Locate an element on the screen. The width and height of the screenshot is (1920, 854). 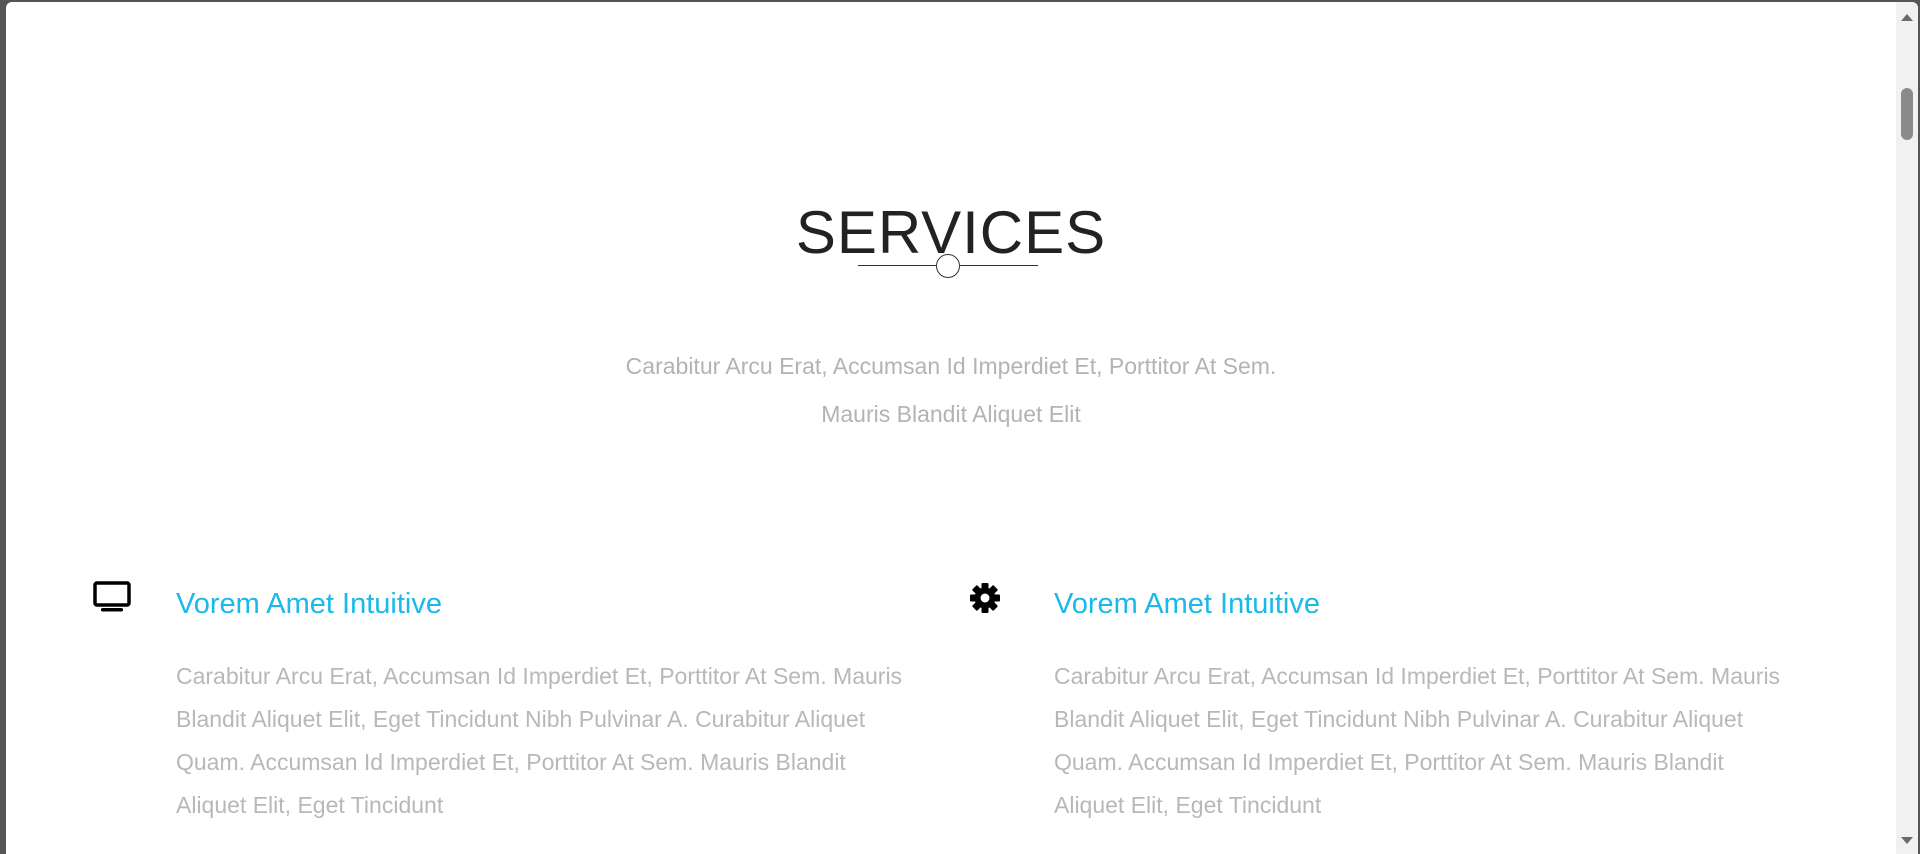
divider-circle is located at coordinates (948, 266).